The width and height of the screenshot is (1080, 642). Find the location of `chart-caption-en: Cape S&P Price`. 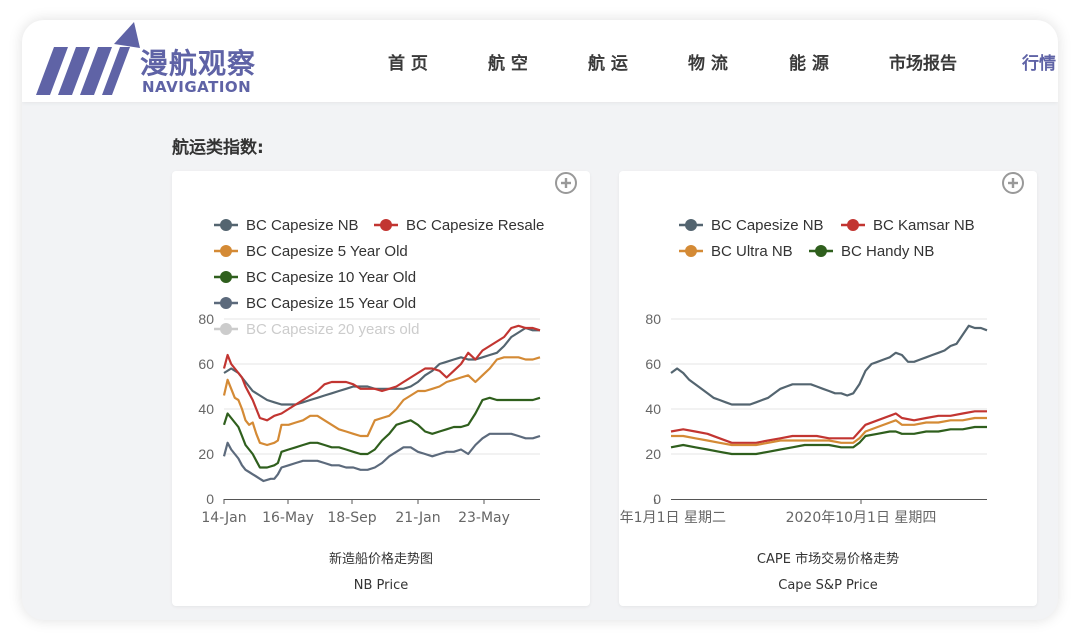

chart-caption-en: Cape S&P Price is located at coordinates (828, 585).